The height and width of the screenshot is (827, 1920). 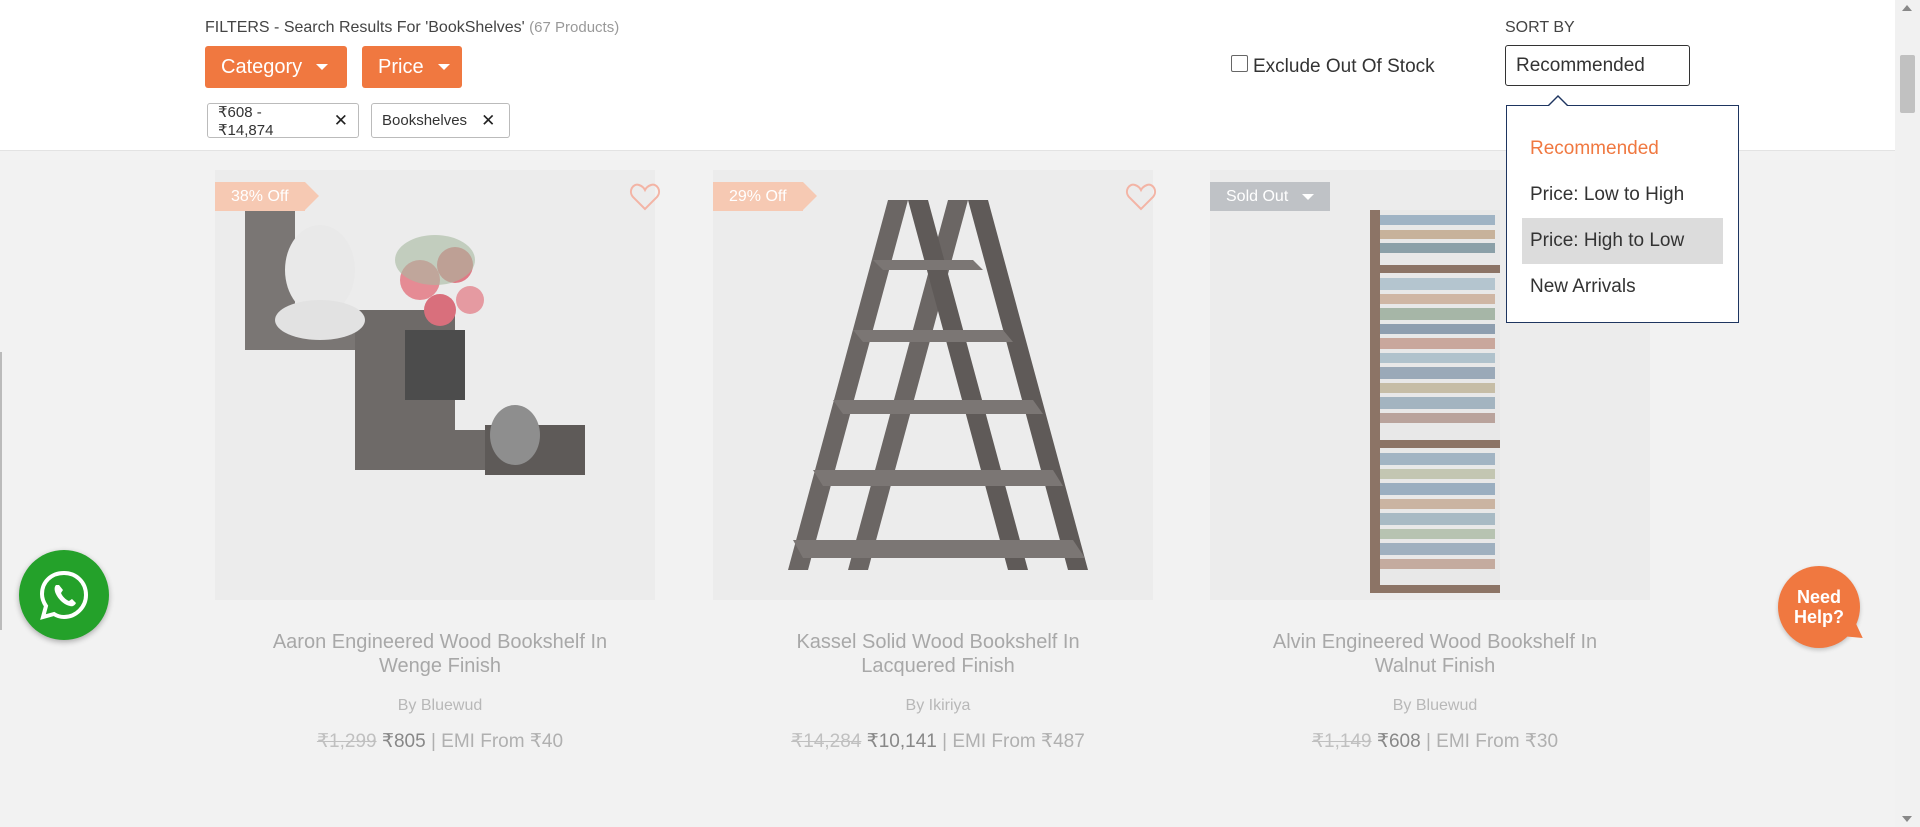 What do you see at coordinates (1239, 63) in the screenshot?
I see `exclude-out-of-stock-checkbox` at bounding box center [1239, 63].